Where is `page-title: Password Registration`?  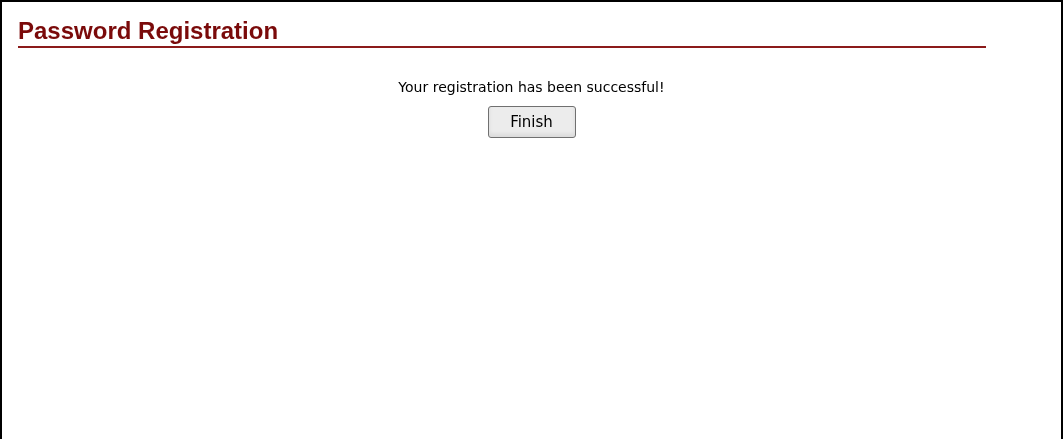
page-title: Password Registration is located at coordinates (148, 31).